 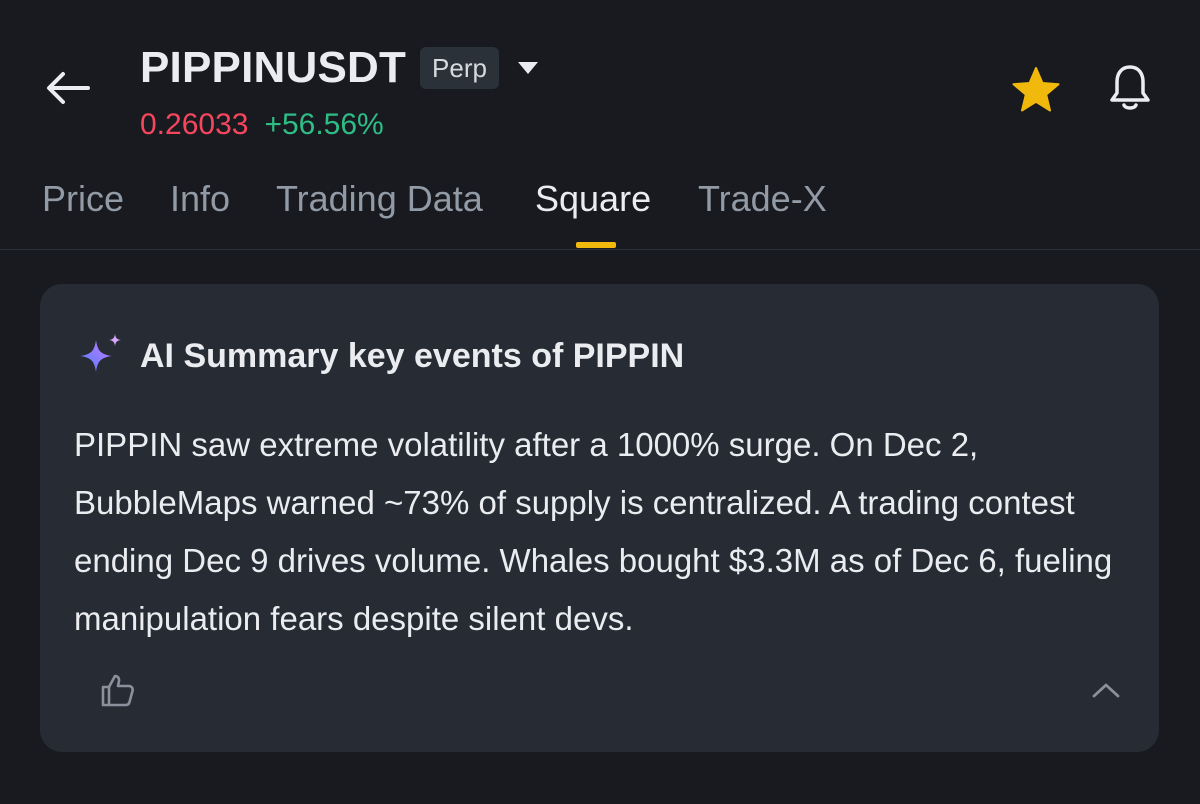 I want to click on card-title: AI Summary key events of PIPPIN, so click(x=412, y=355).